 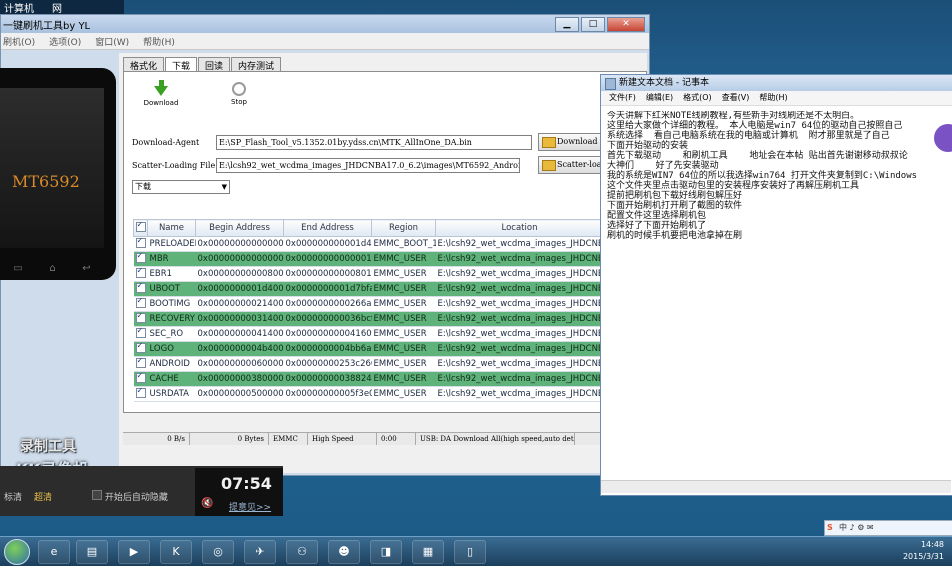 What do you see at coordinates (171, 289) in the screenshot?
I see `cell-name: UBOOT` at bounding box center [171, 289].